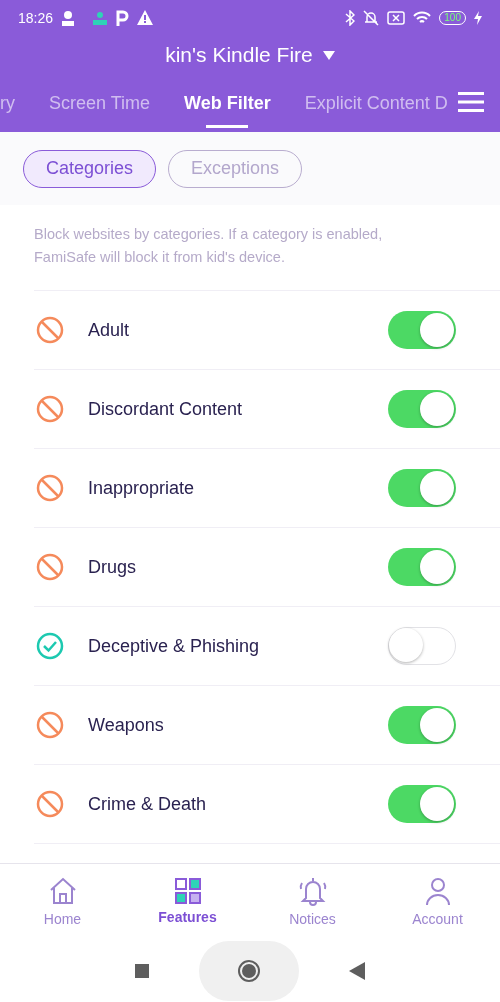 This screenshot has height=1002, width=500. What do you see at coordinates (312, 900) in the screenshot?
I see `nav-item: Notices` at bounding box center [312, 900].